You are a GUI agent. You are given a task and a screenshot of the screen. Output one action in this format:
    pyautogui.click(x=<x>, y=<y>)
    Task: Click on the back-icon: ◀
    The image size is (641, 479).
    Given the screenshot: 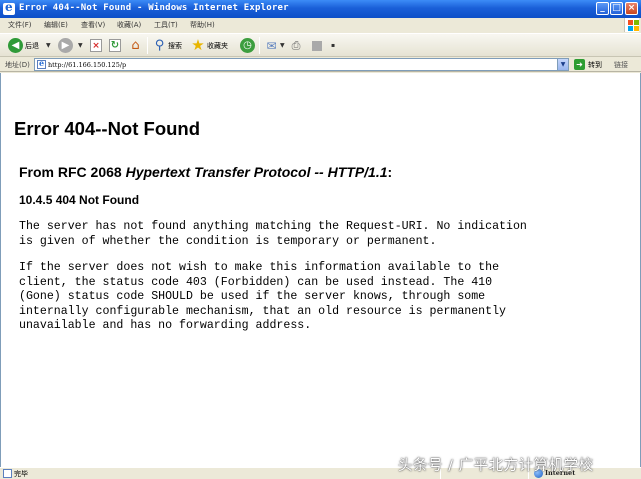 What is the action you would take?
    pyautogui.click(x=15, y=45)
    